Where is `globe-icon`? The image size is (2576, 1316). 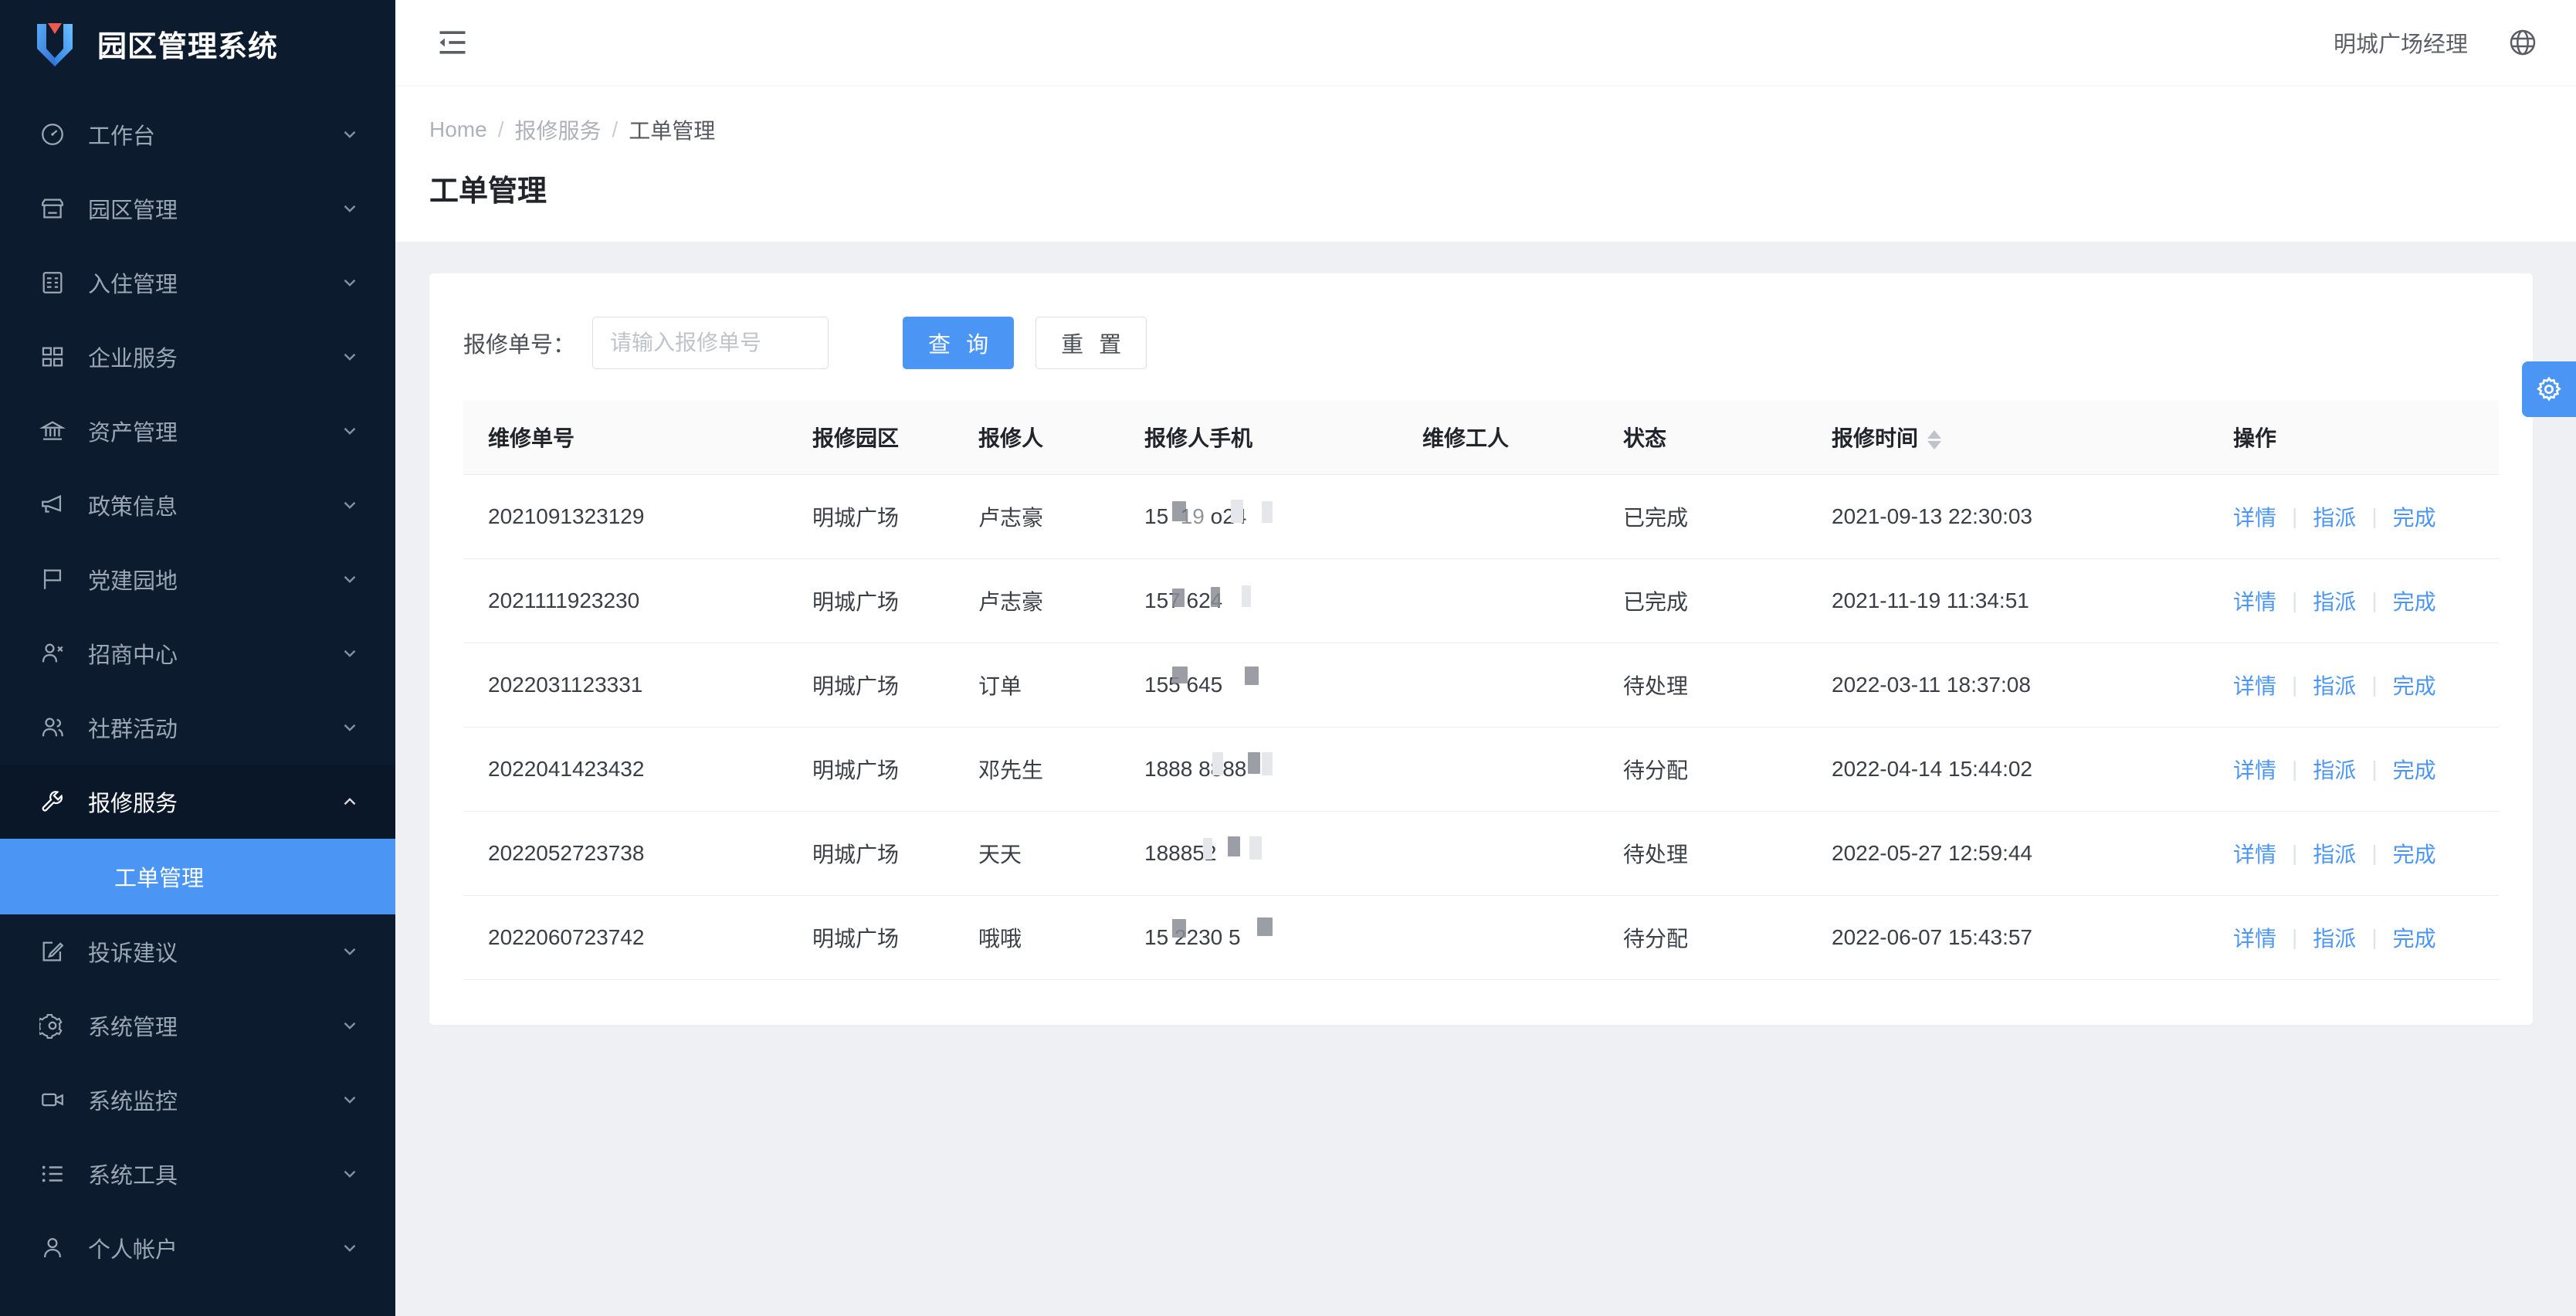 globe-icon is located at coordinates (2522, 42).